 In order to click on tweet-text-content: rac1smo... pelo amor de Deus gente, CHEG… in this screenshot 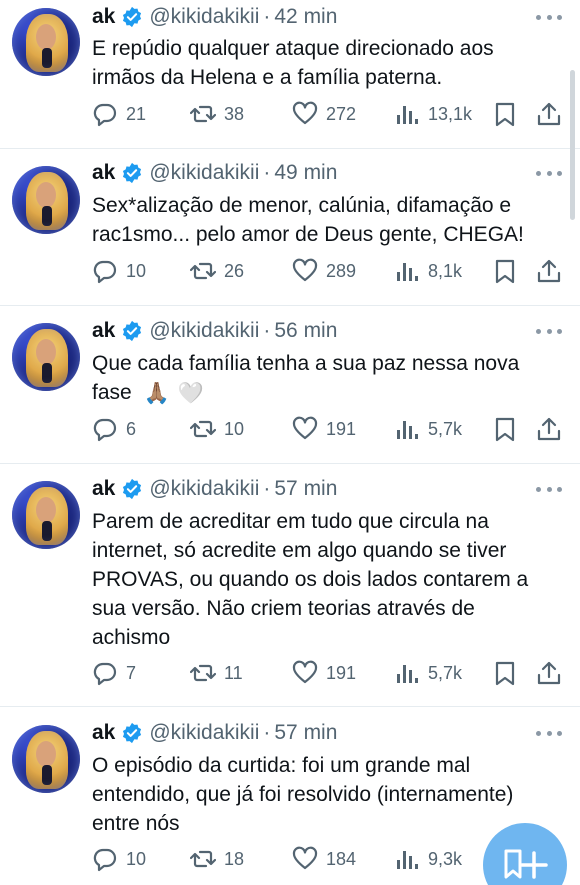, I will do `click(308, 234)`.